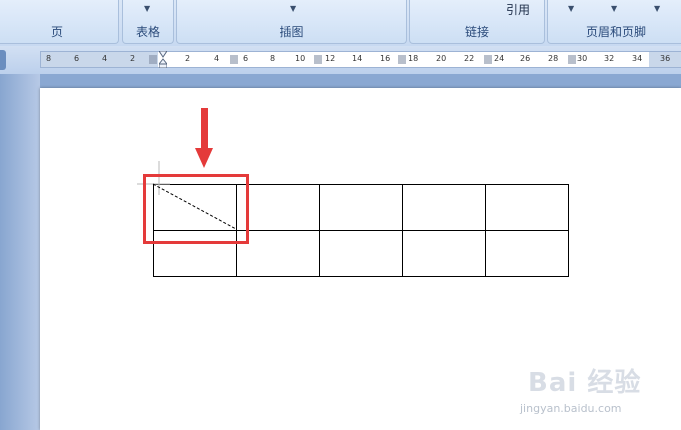  I want to click on group-label-tables: 表格, so click(147, 32).